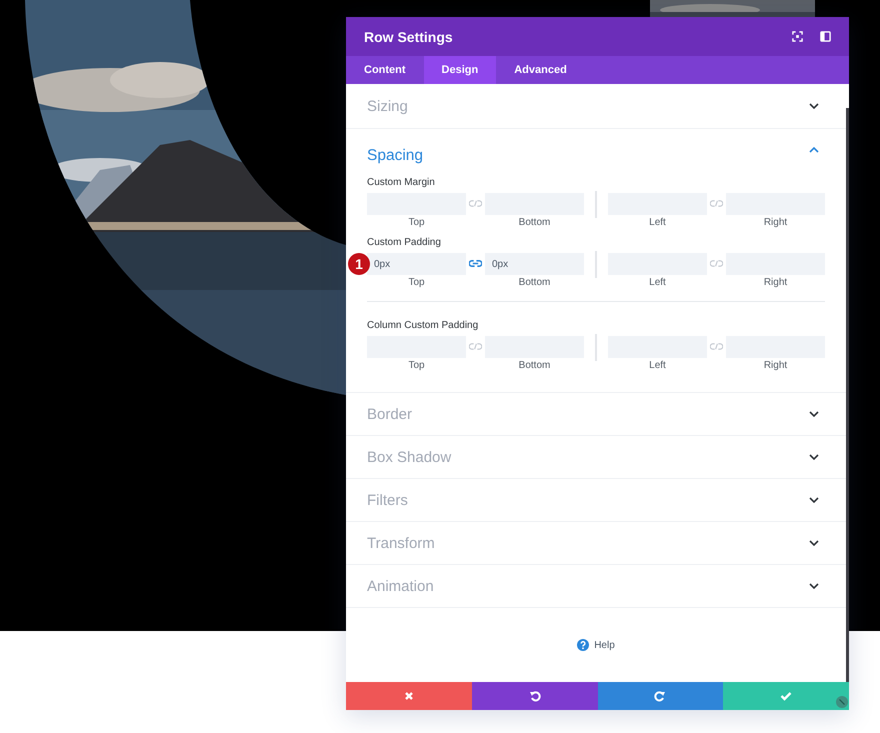  I want to click on help-link: Help, so click(596, 645).